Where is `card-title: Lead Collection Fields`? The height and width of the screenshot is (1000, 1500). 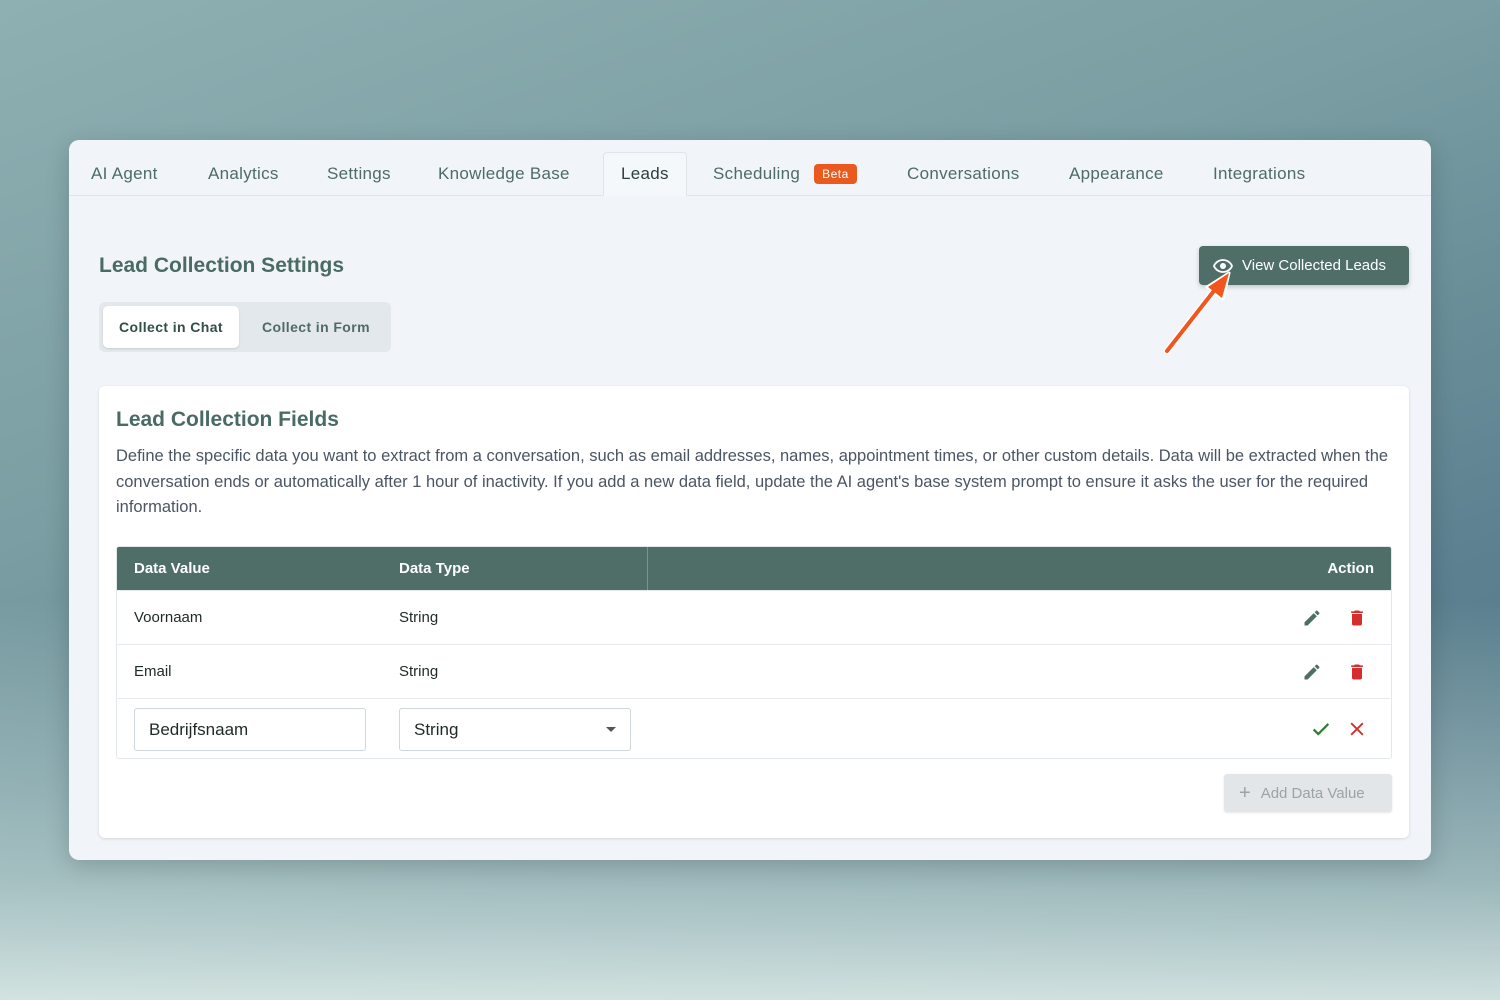 card-title: Lead Collection Fields is located at coordinates (227, 419).